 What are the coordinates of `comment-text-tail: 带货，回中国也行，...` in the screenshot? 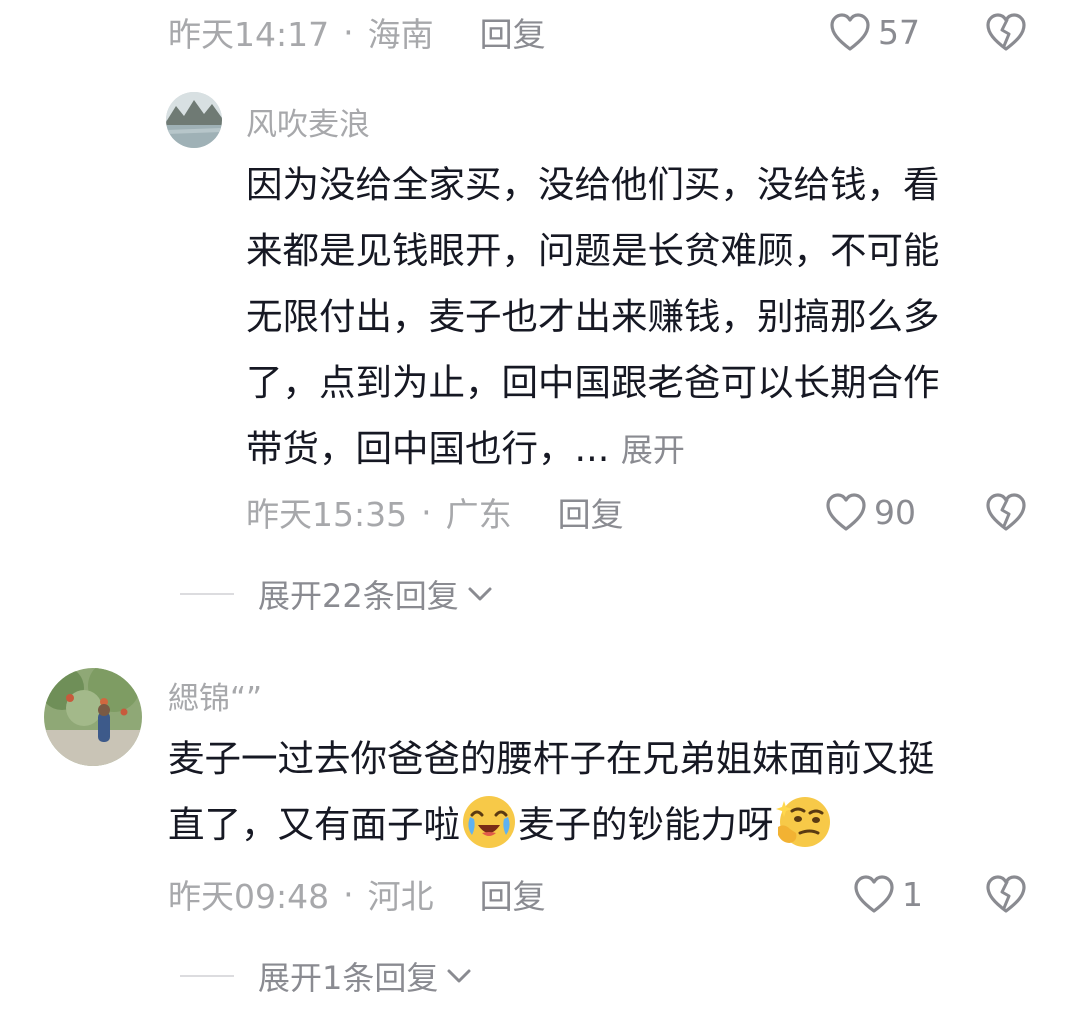 It's located at (428, 448).